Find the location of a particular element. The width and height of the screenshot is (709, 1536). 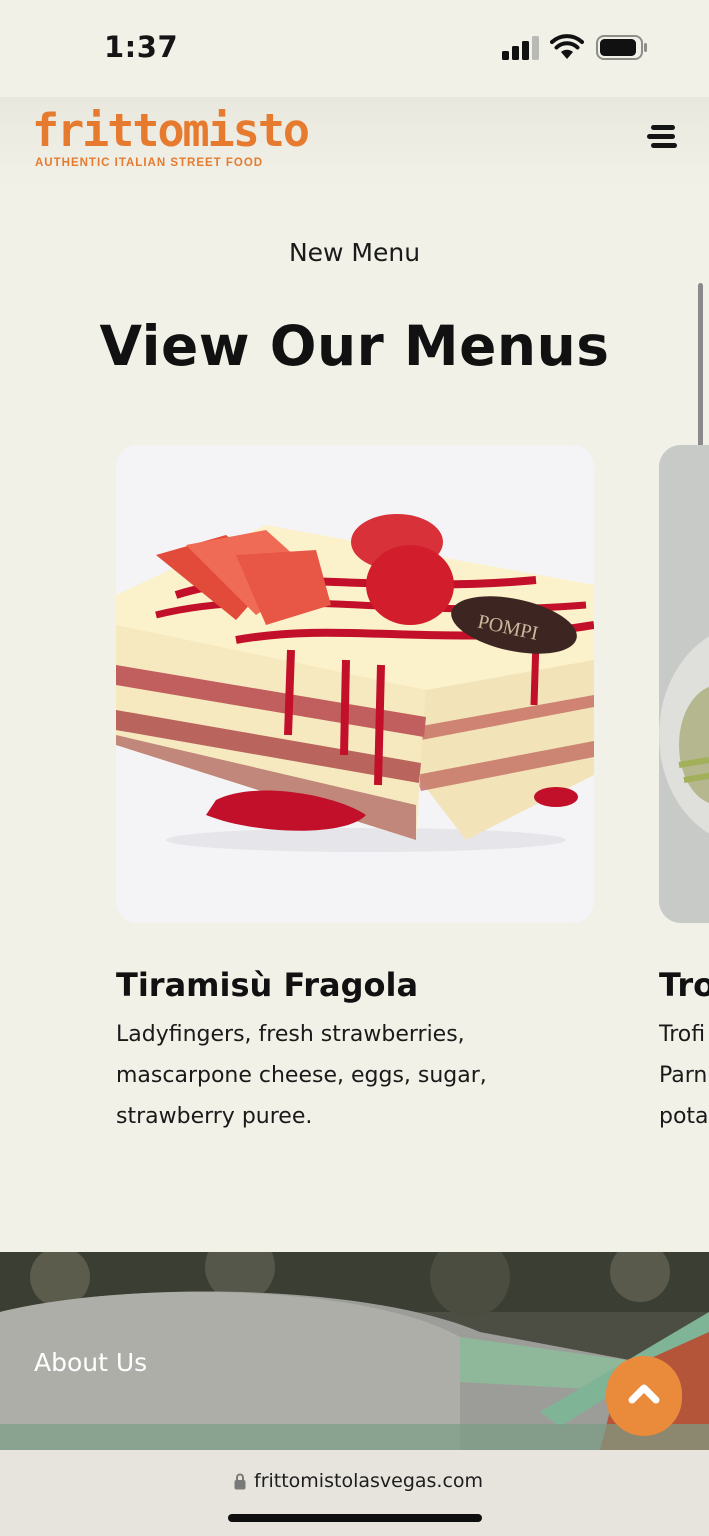

menu-item-title: Tiramisù Fragola is located at coordinates (267, 985).